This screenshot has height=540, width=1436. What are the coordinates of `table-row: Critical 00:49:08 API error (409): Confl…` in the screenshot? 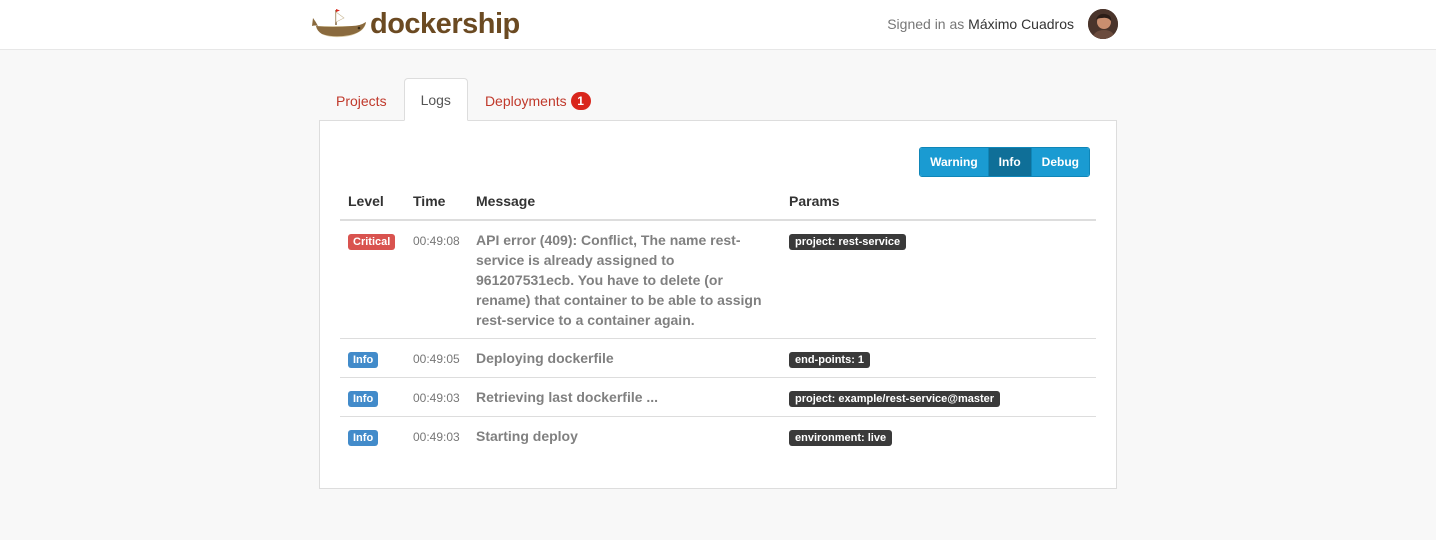 It's located at (718, 279).